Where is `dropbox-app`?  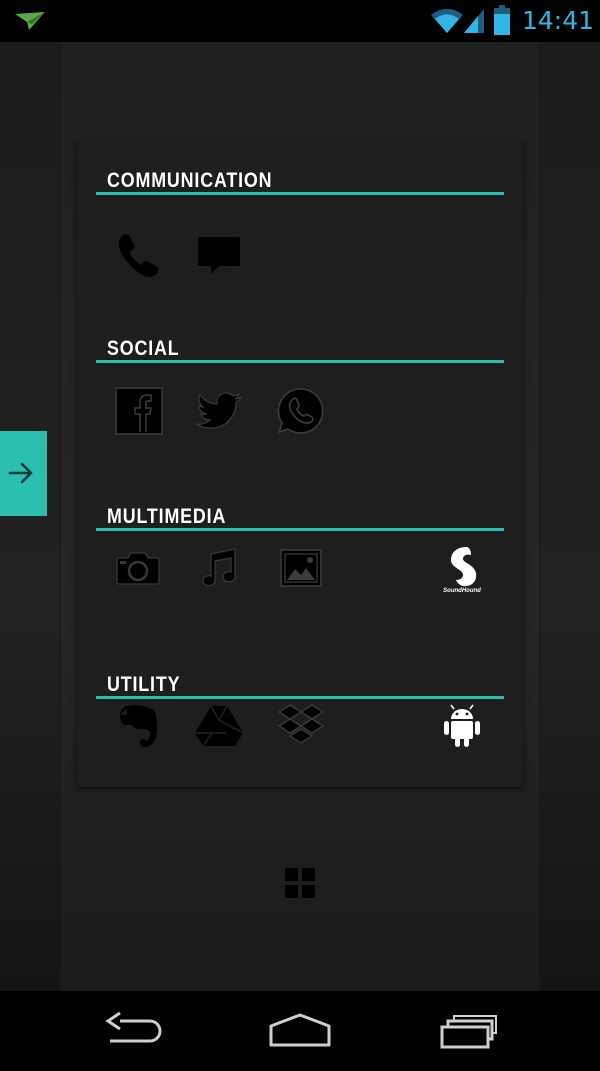 dropbox-app is located at coordinates (301, 726).